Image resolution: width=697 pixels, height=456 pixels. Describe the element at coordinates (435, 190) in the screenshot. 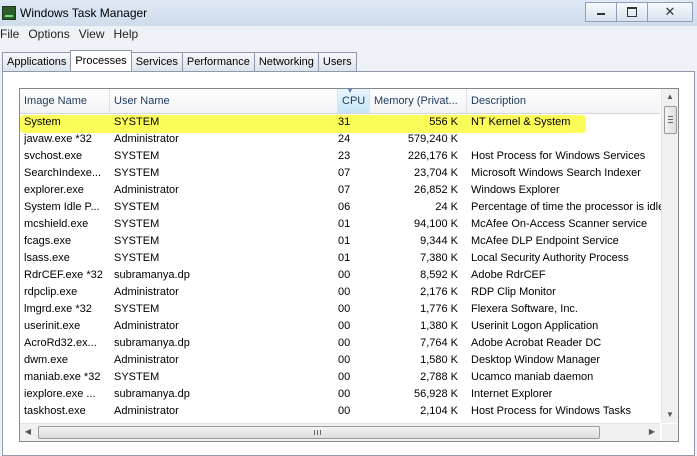

I see `cell-memory: 26,852 K` at that location.